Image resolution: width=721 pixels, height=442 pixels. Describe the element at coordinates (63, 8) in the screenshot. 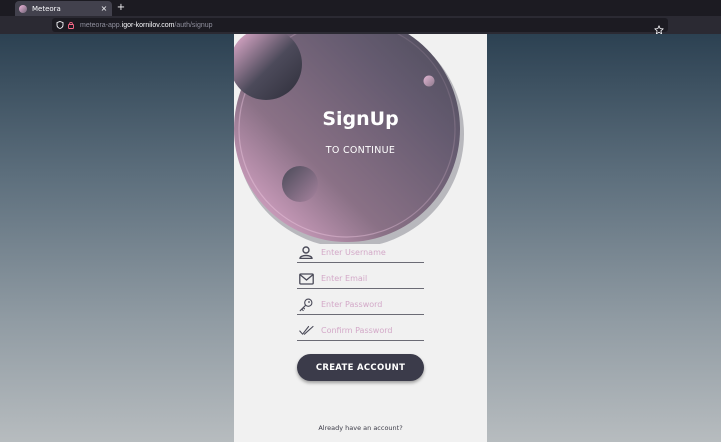

I see `browser-tab: Meteora ×` at that location.